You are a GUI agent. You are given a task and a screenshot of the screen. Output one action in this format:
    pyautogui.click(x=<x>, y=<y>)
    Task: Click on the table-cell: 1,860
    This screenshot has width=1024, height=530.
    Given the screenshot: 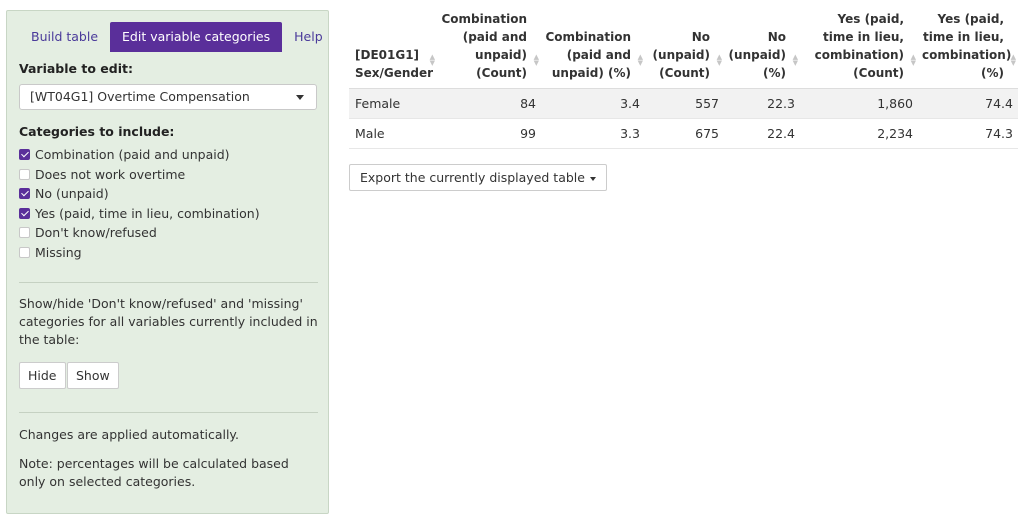 What is the action you would take?
    pyautogui.click(x=859, y=103)
    